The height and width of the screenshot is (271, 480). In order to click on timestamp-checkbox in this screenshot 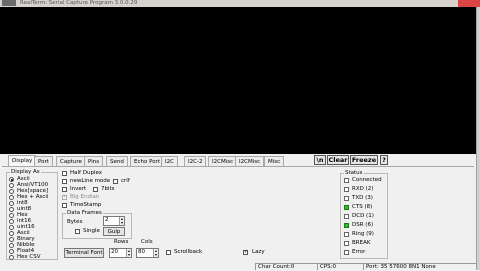, I will do `click(64, 205)`.